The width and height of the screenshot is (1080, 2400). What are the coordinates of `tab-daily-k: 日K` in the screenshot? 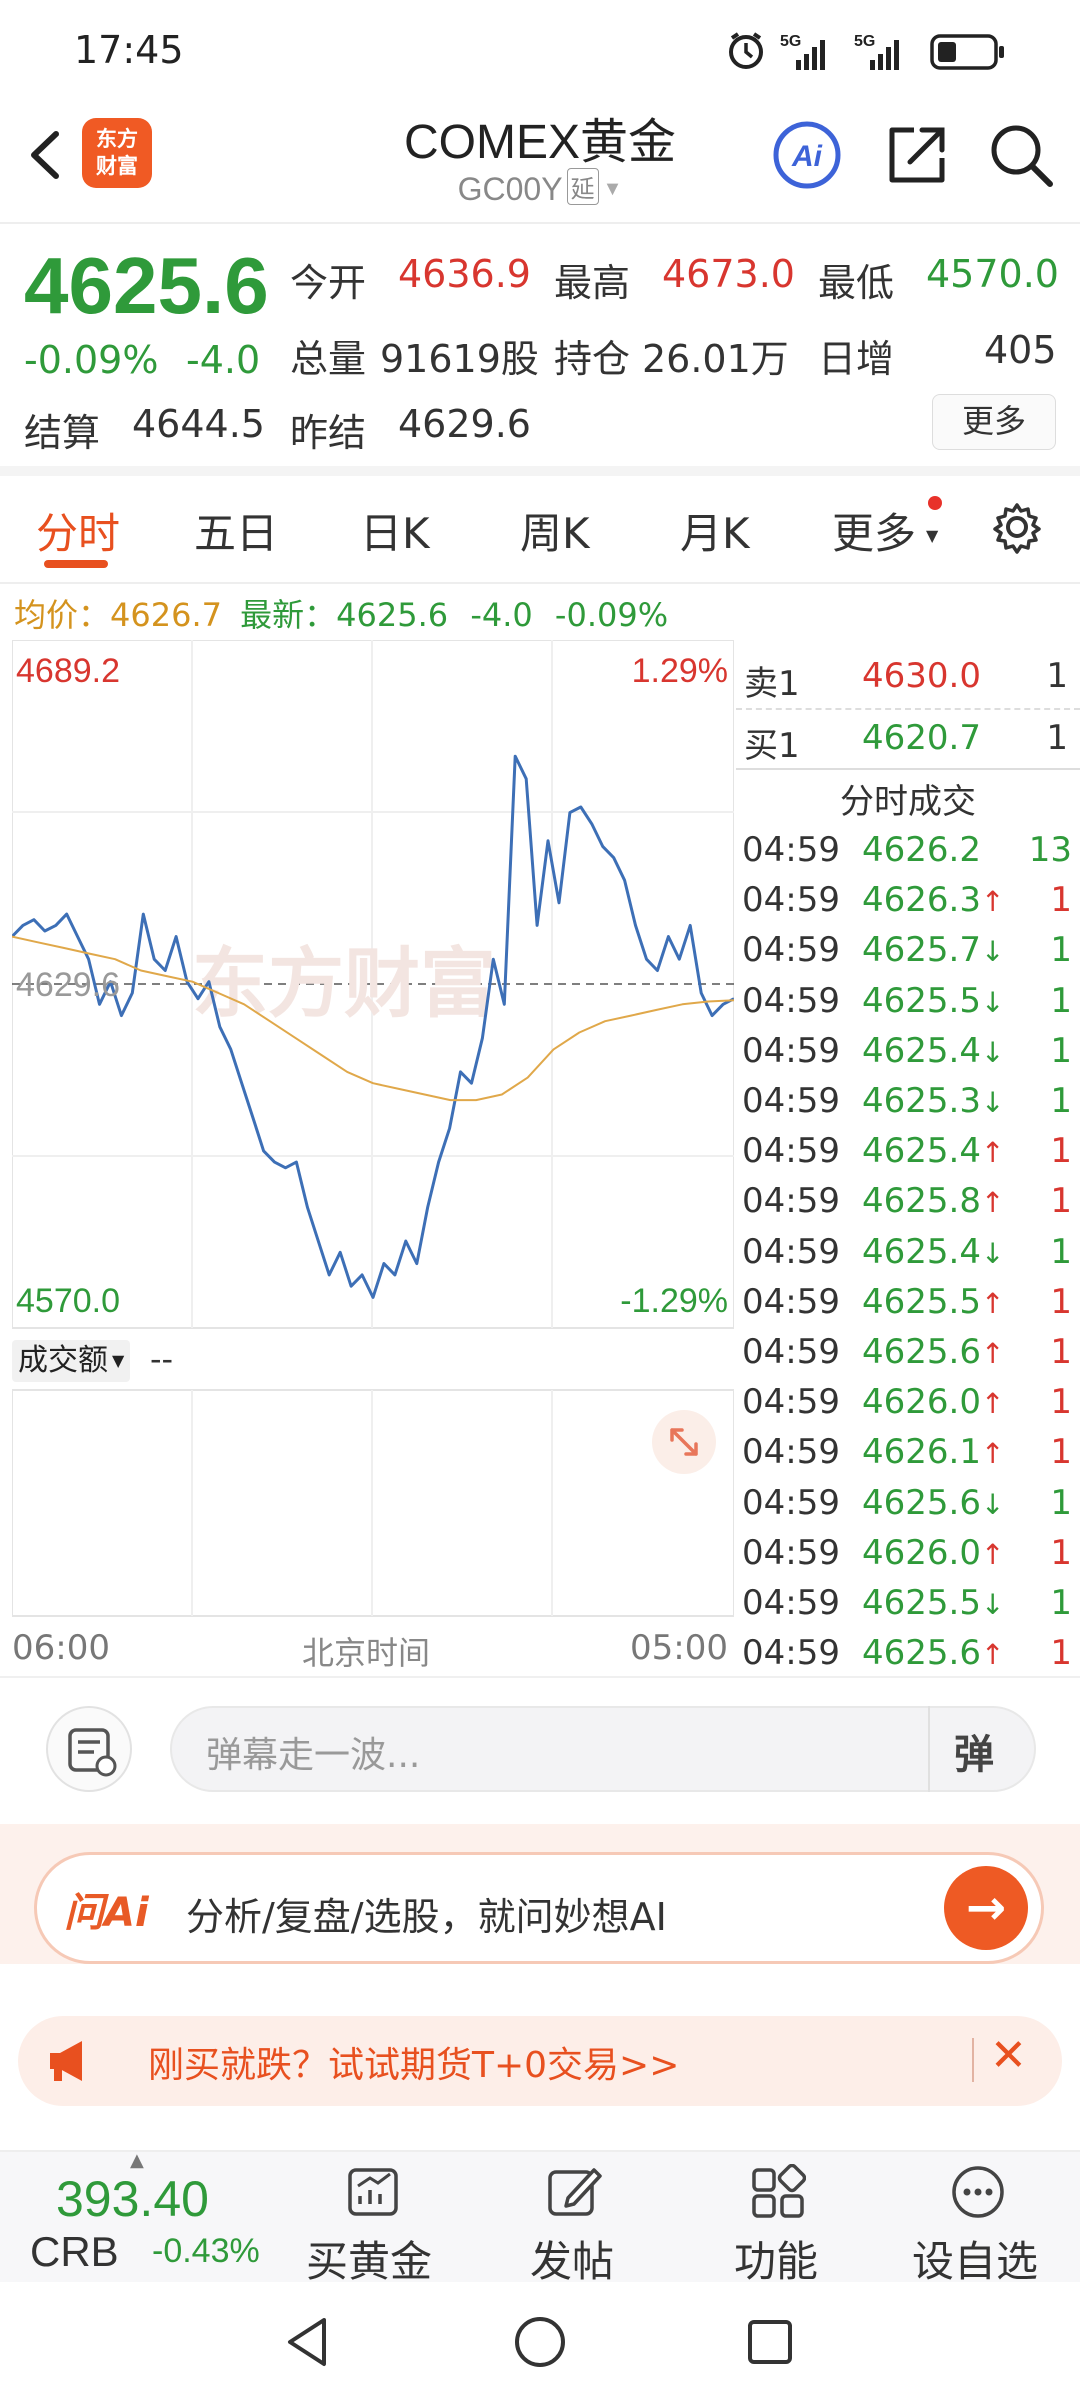 It's located at (395, 530).